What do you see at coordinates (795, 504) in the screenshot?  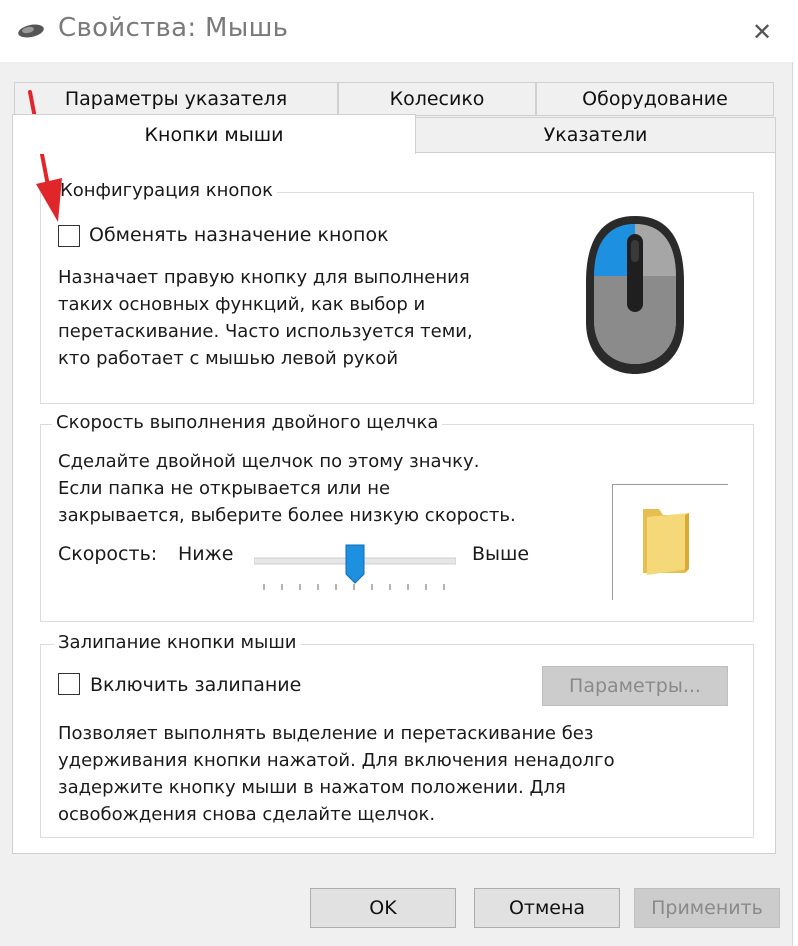 I see `window-edge` at bounding box center [795, 504].